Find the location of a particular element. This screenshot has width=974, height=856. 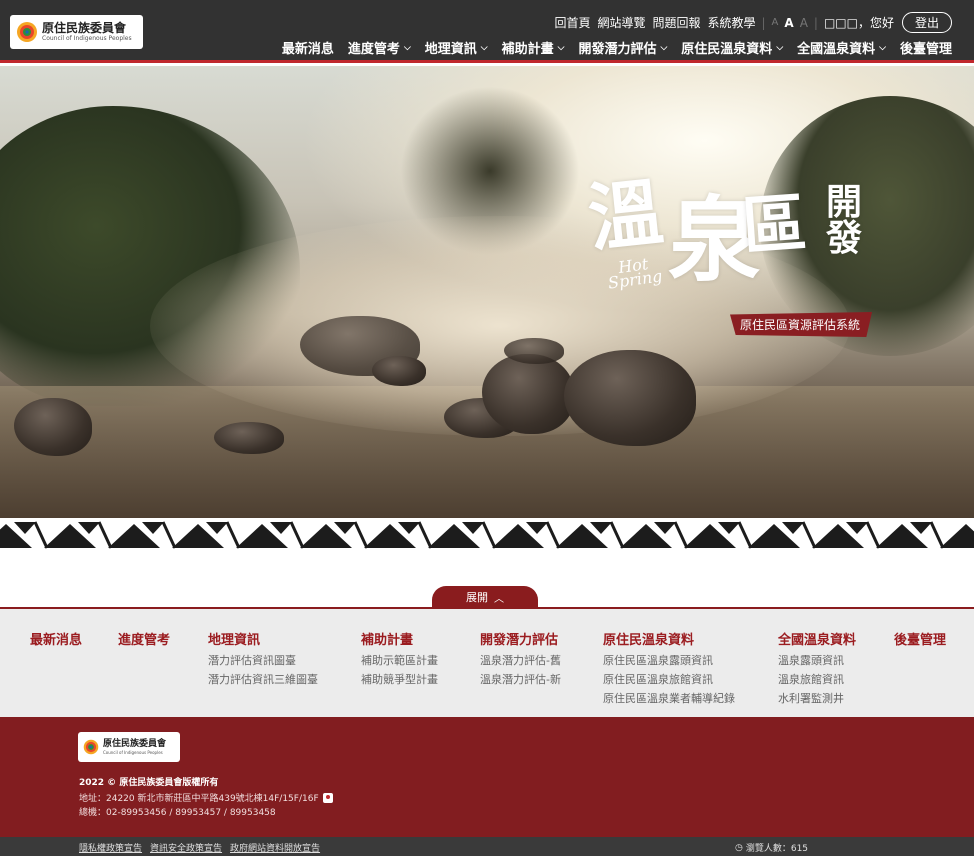

clock-icon: ◷ is located at coordinates (739, 847).